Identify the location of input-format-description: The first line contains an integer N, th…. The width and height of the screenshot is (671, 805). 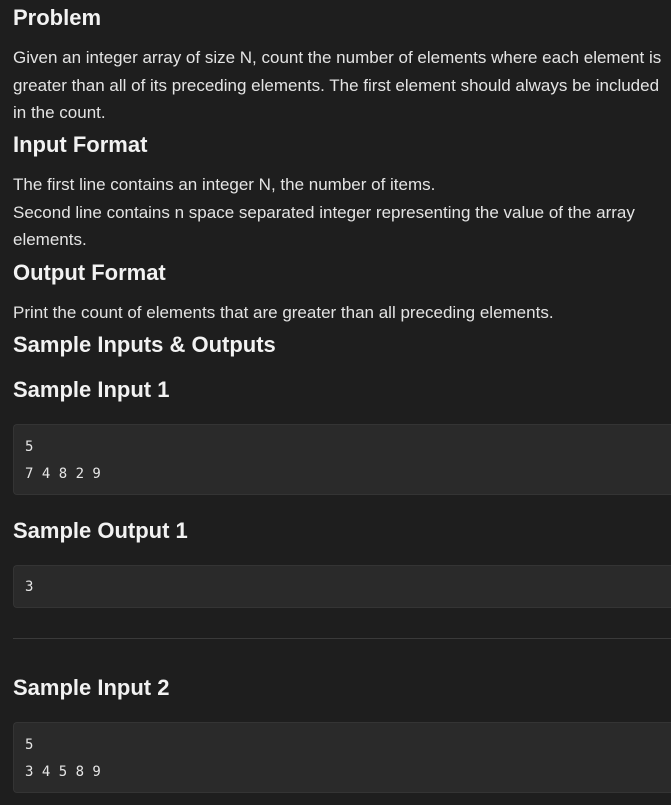
(339, 212).